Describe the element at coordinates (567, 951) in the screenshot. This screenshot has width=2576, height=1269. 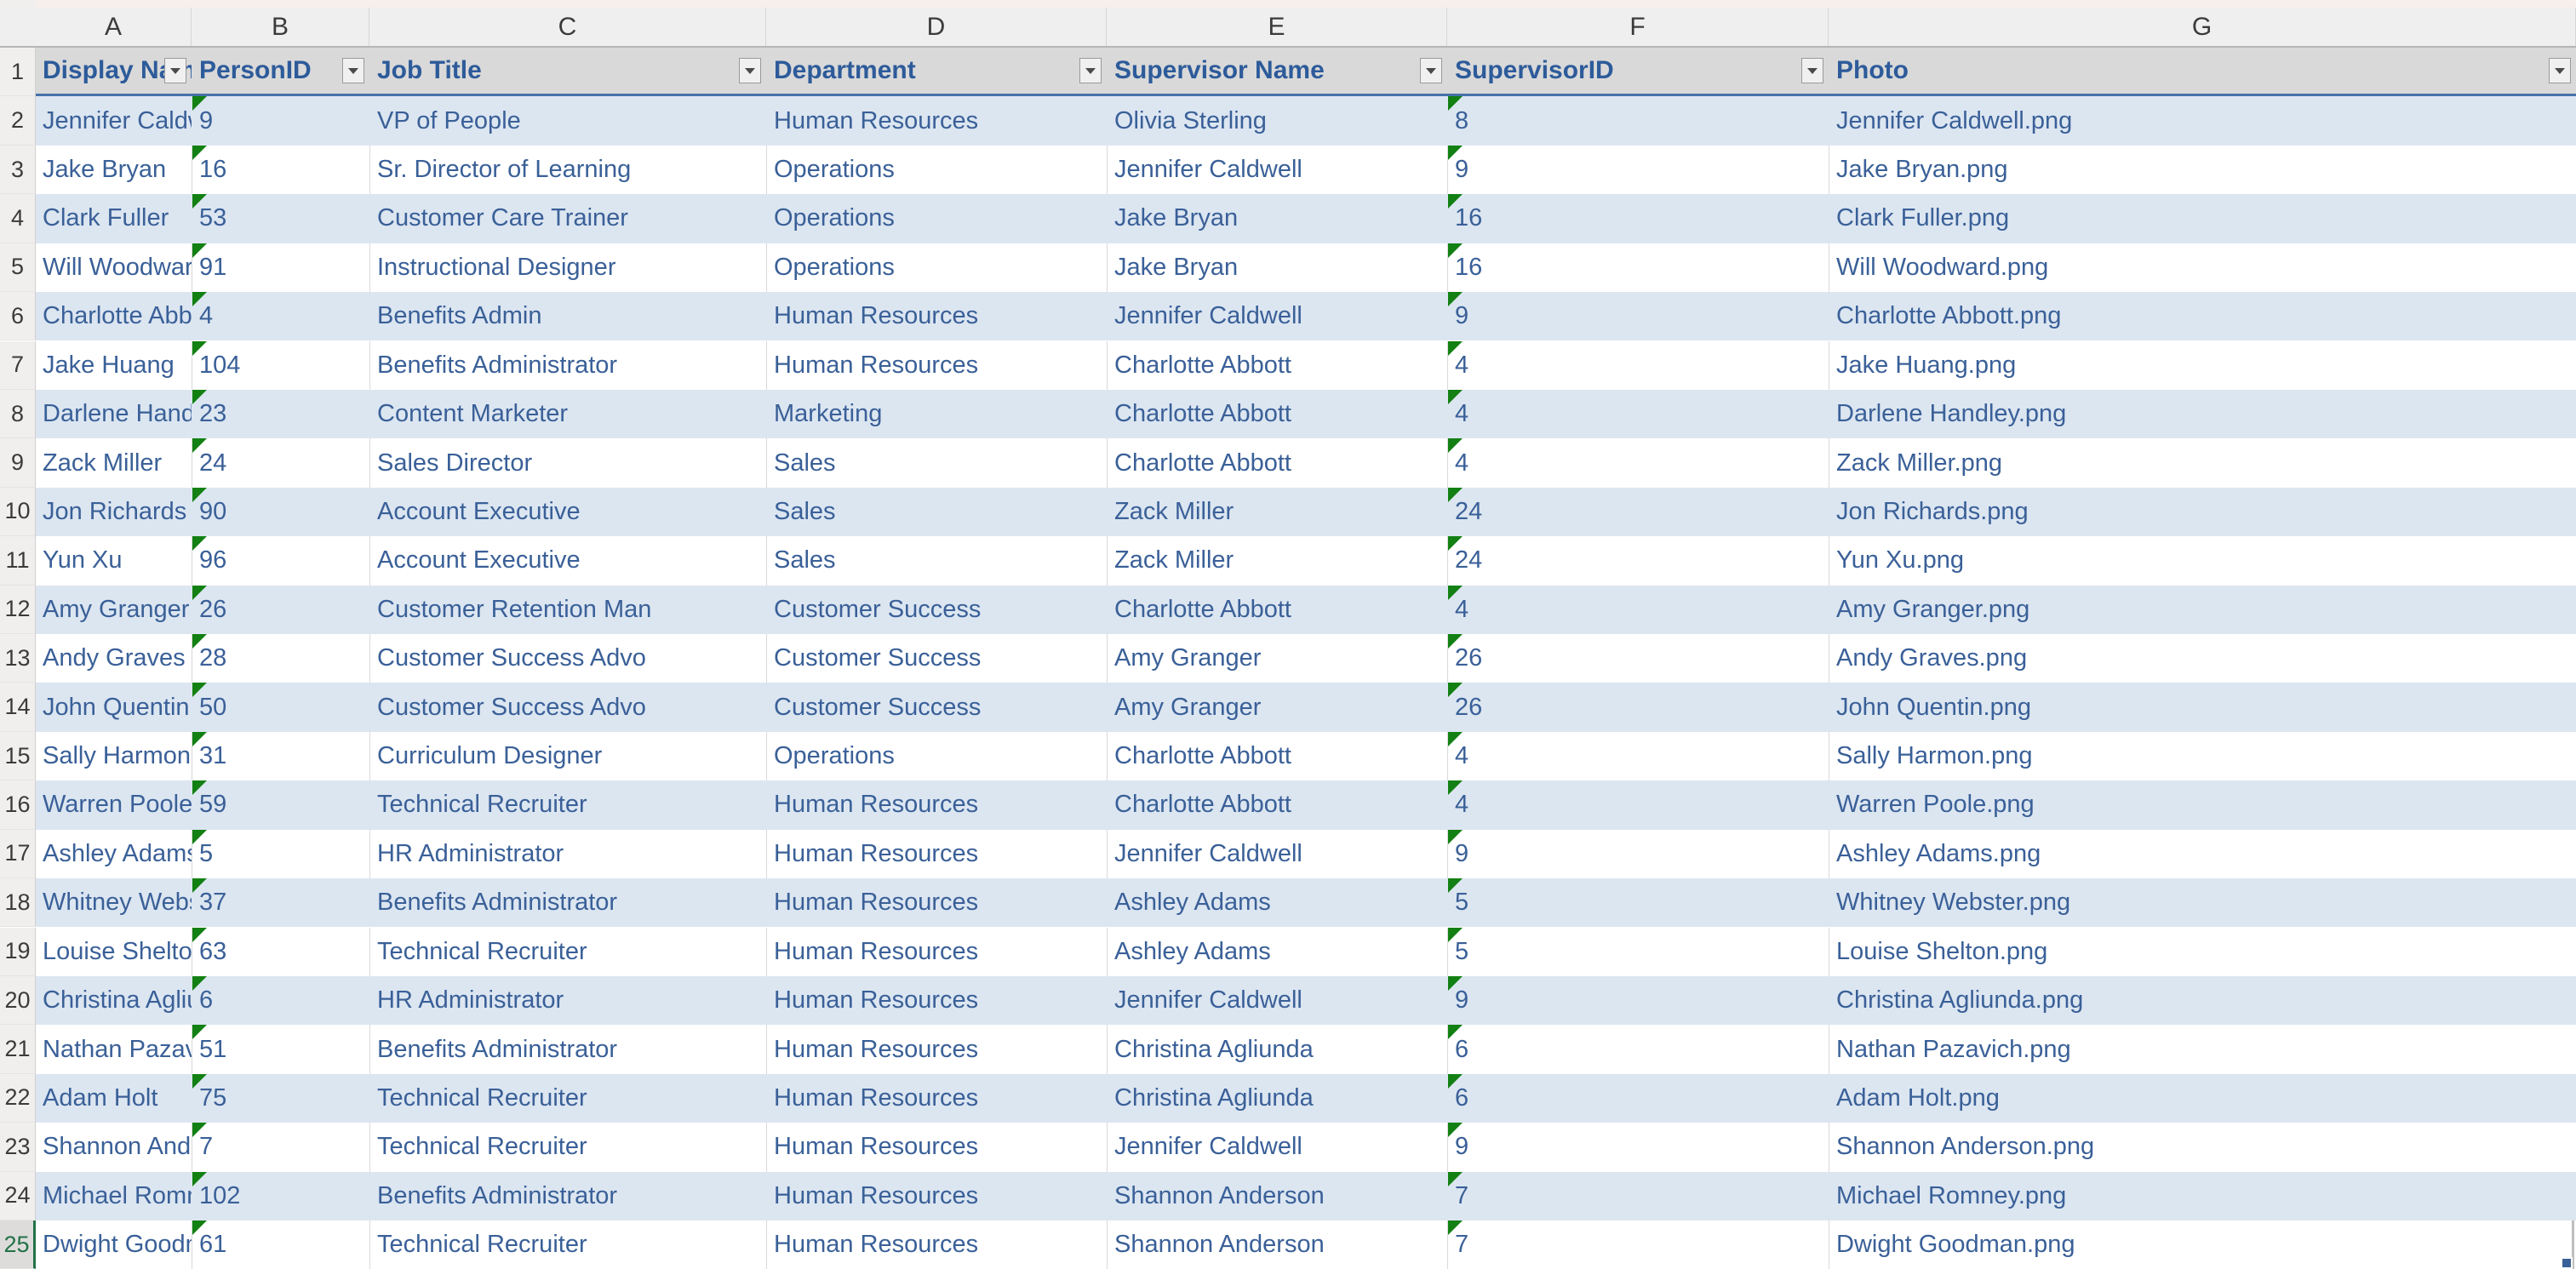
I see `cell-C19: Technical Recruiter` at that location.